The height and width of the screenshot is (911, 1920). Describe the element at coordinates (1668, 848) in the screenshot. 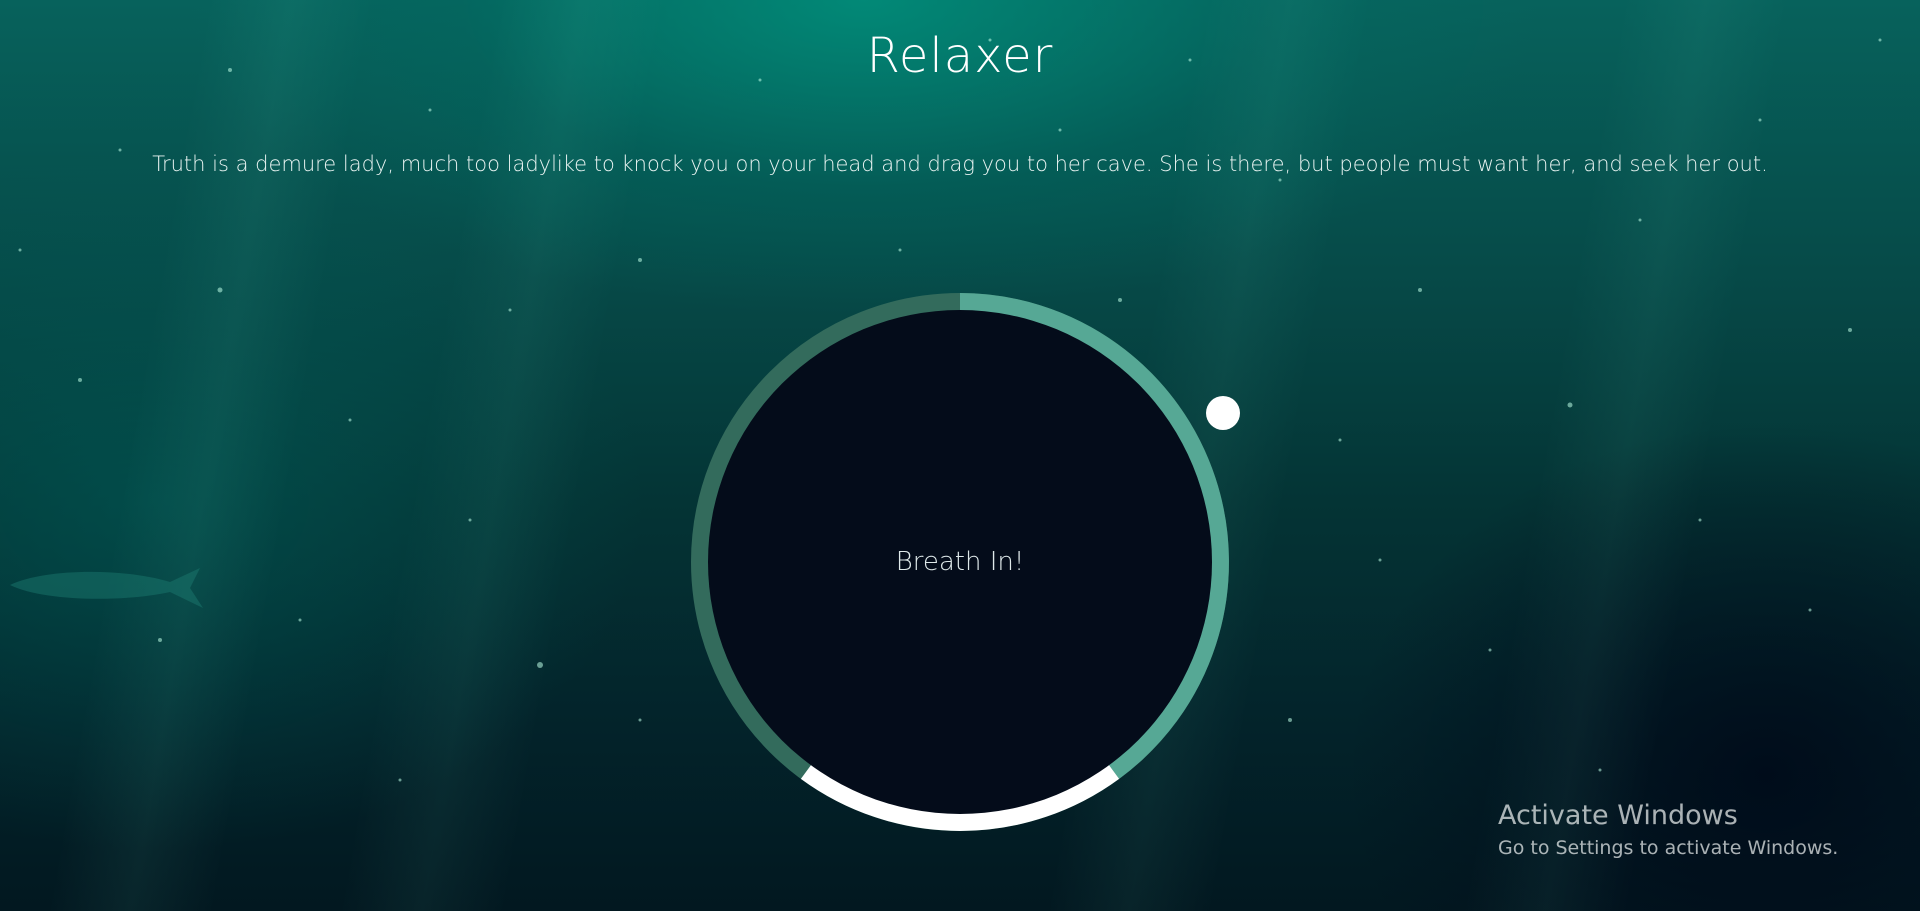

I see `watermark-subtitle: Go to Settings to activate Windows.` at that location.